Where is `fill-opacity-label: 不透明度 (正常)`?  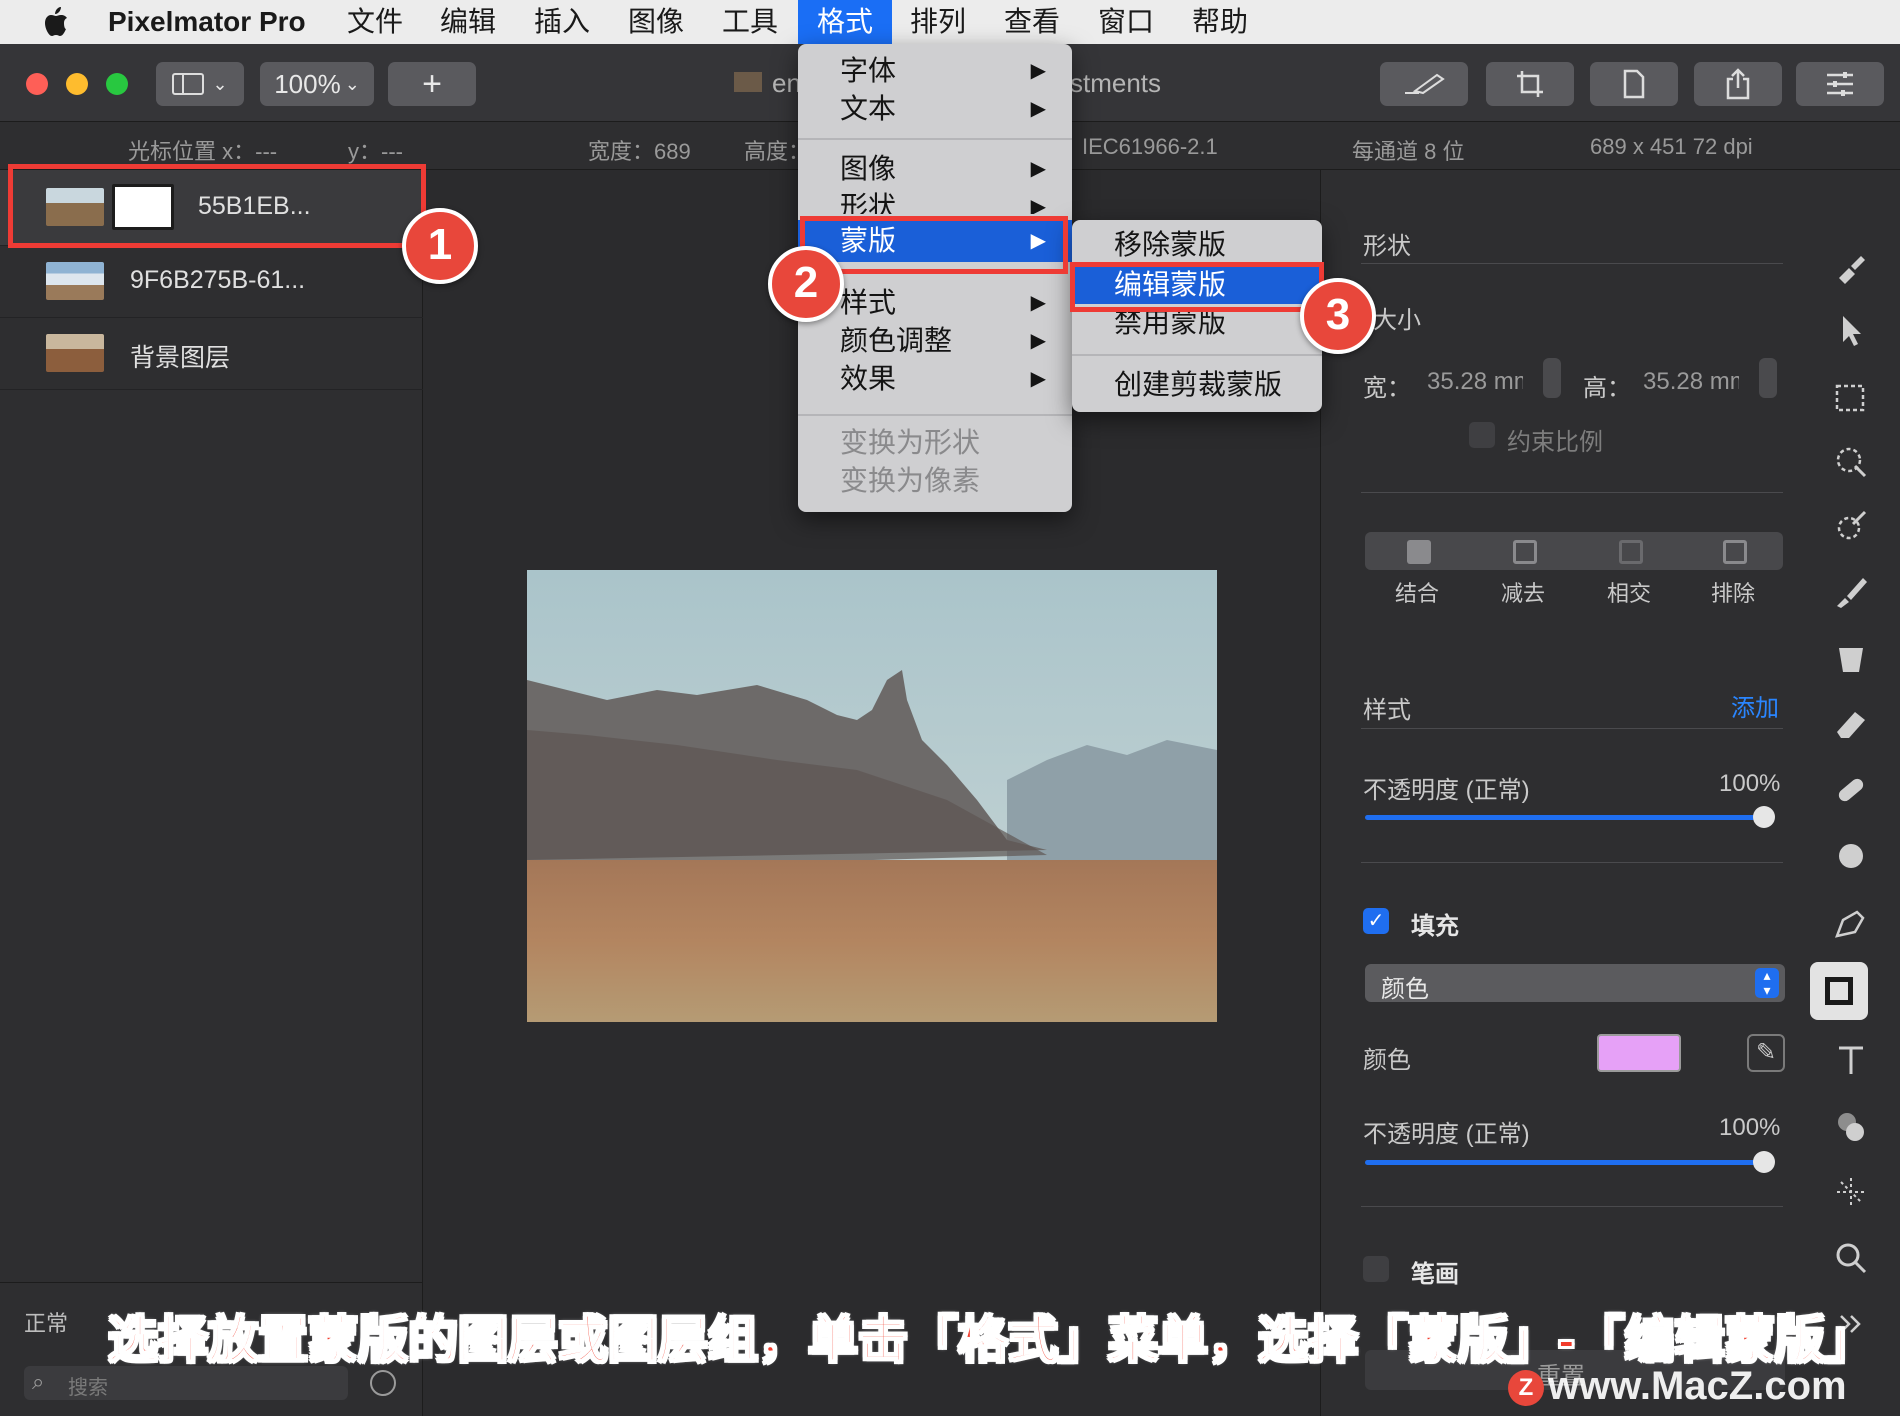 fill-opacity-label: 不透明度 (正常) is located at coordinates (1446, 1131).